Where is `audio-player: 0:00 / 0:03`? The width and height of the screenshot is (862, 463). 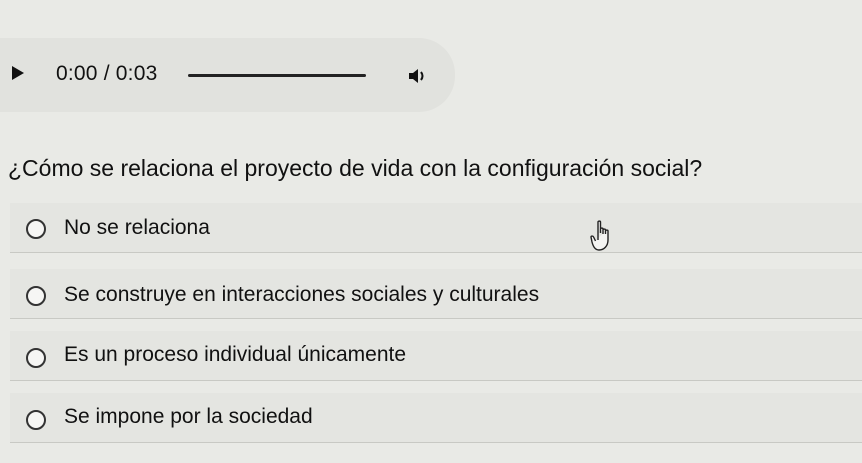
audio-player: 0:00 / 0:03 is located at coordinates (227, 75).